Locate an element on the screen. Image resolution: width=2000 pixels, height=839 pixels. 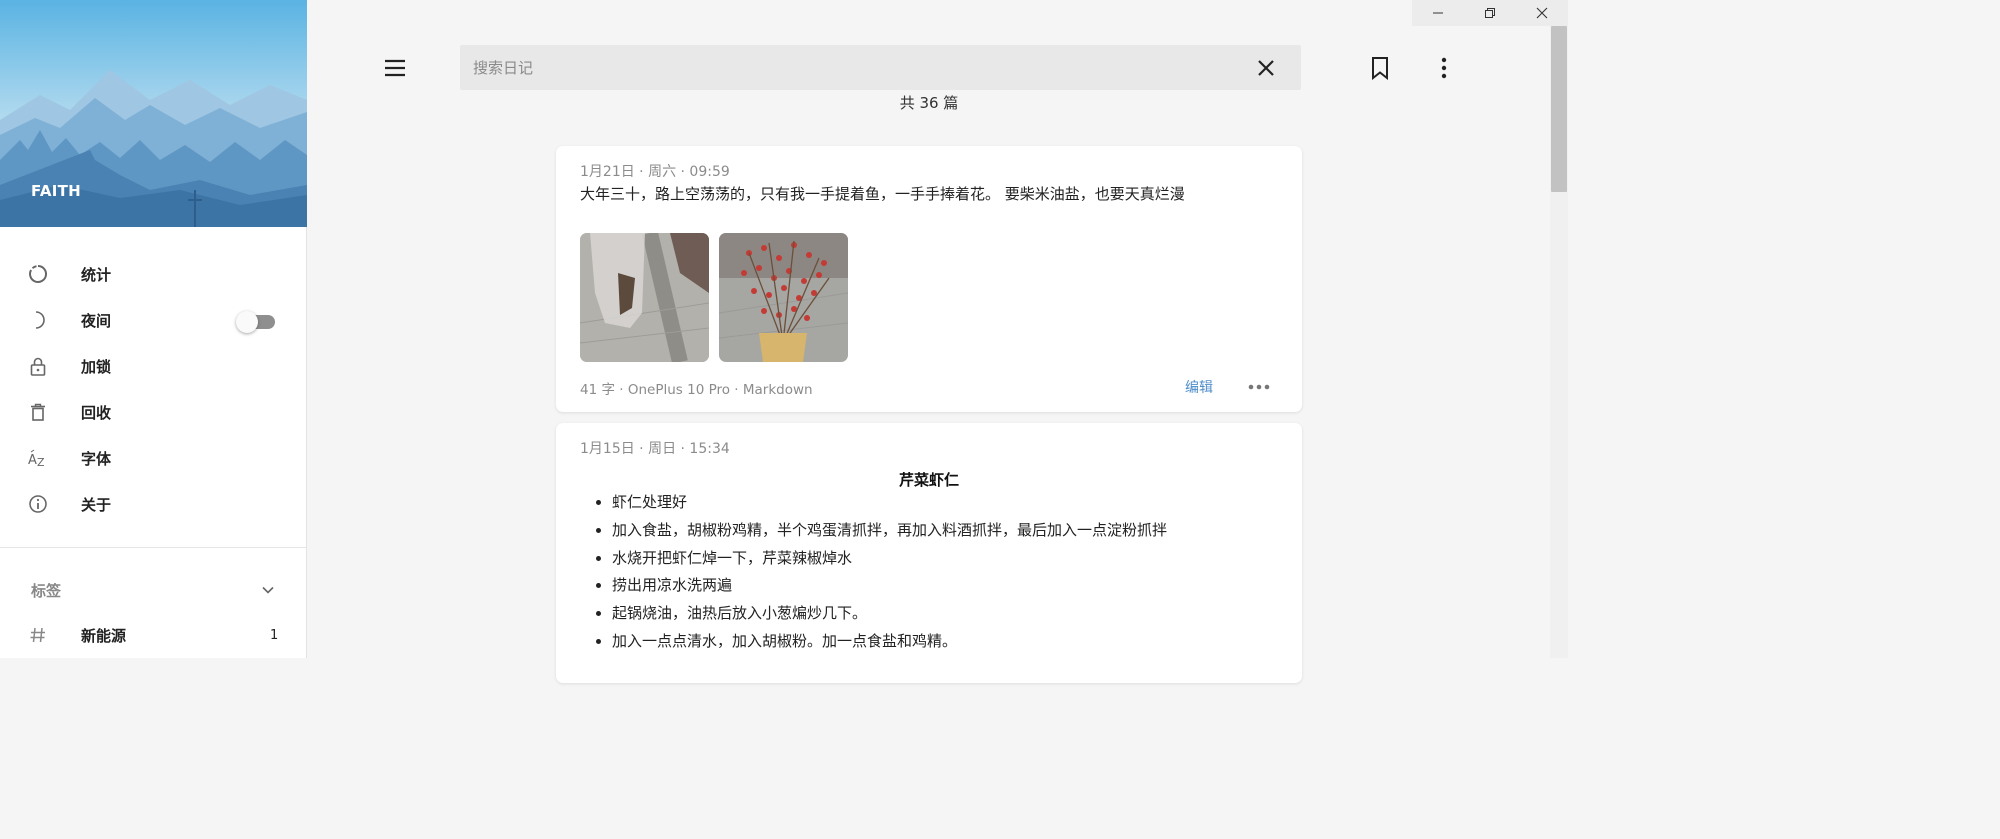
fish-bag-photo is located at coordinates (644, 297).